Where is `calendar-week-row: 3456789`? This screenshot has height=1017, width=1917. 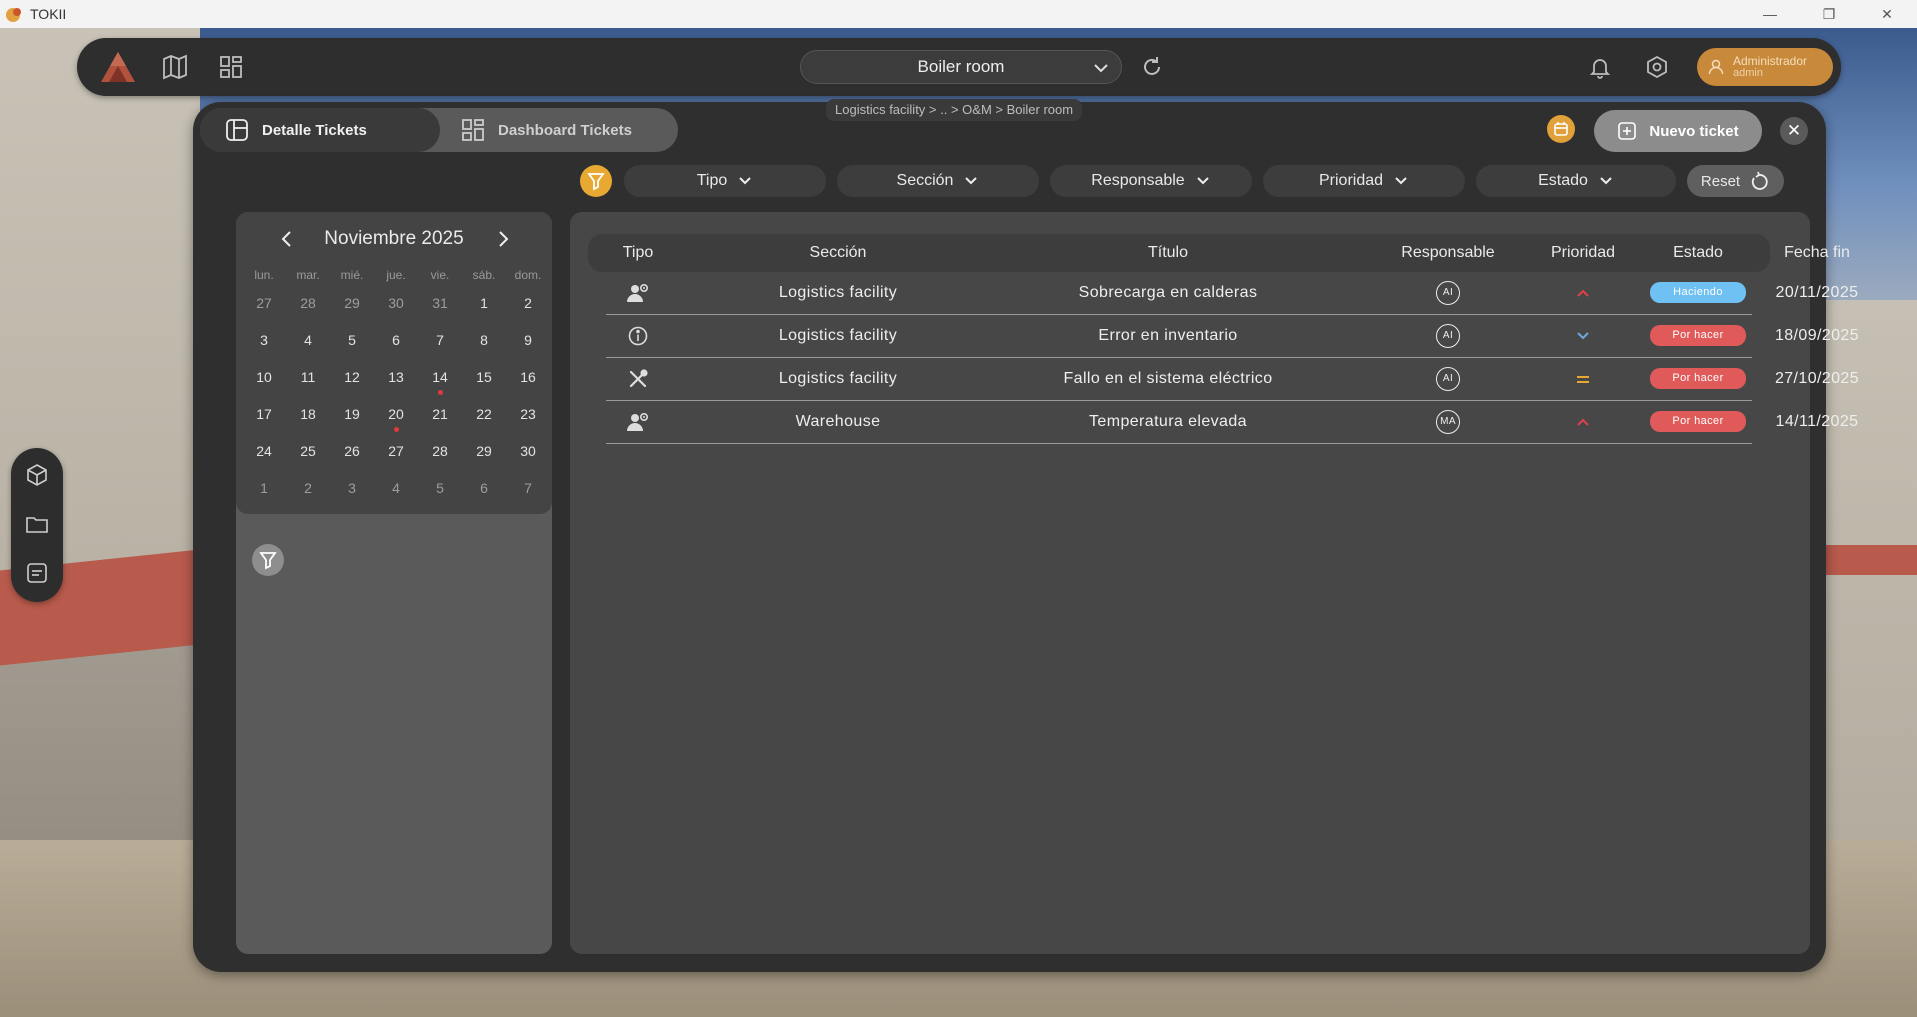 calendar-week-row: 3456789 is located at coordinates (394, 343).